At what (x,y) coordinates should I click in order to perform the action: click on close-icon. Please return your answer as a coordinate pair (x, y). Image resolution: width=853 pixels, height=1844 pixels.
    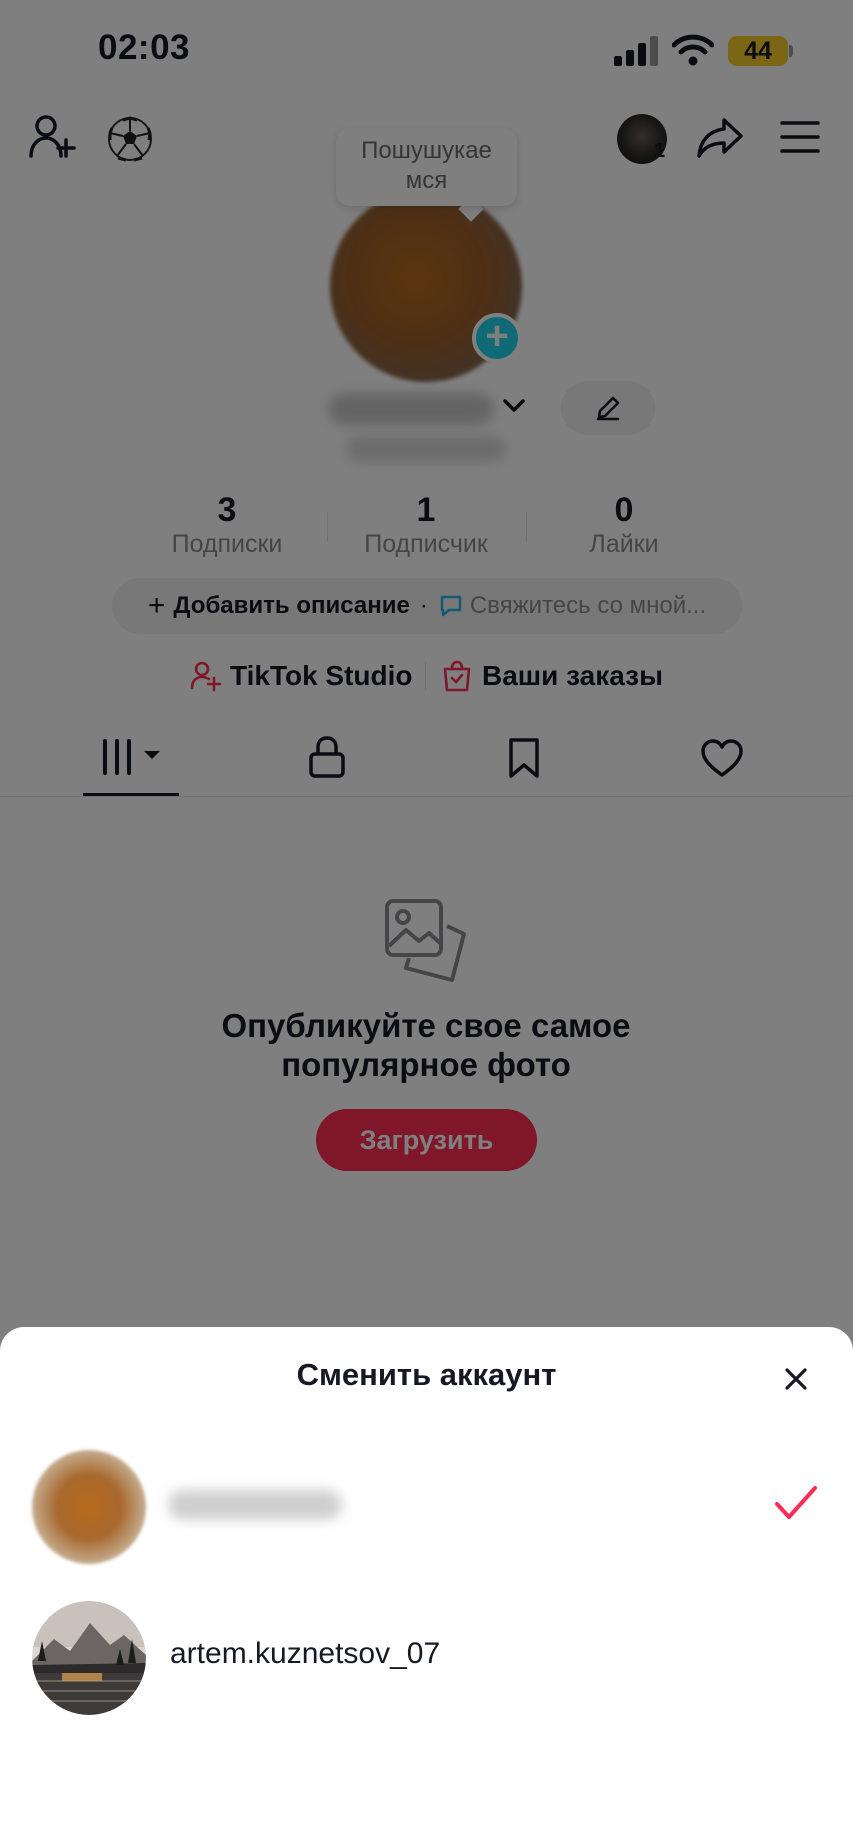
    Looking at the image, I should click on (796, 1379).